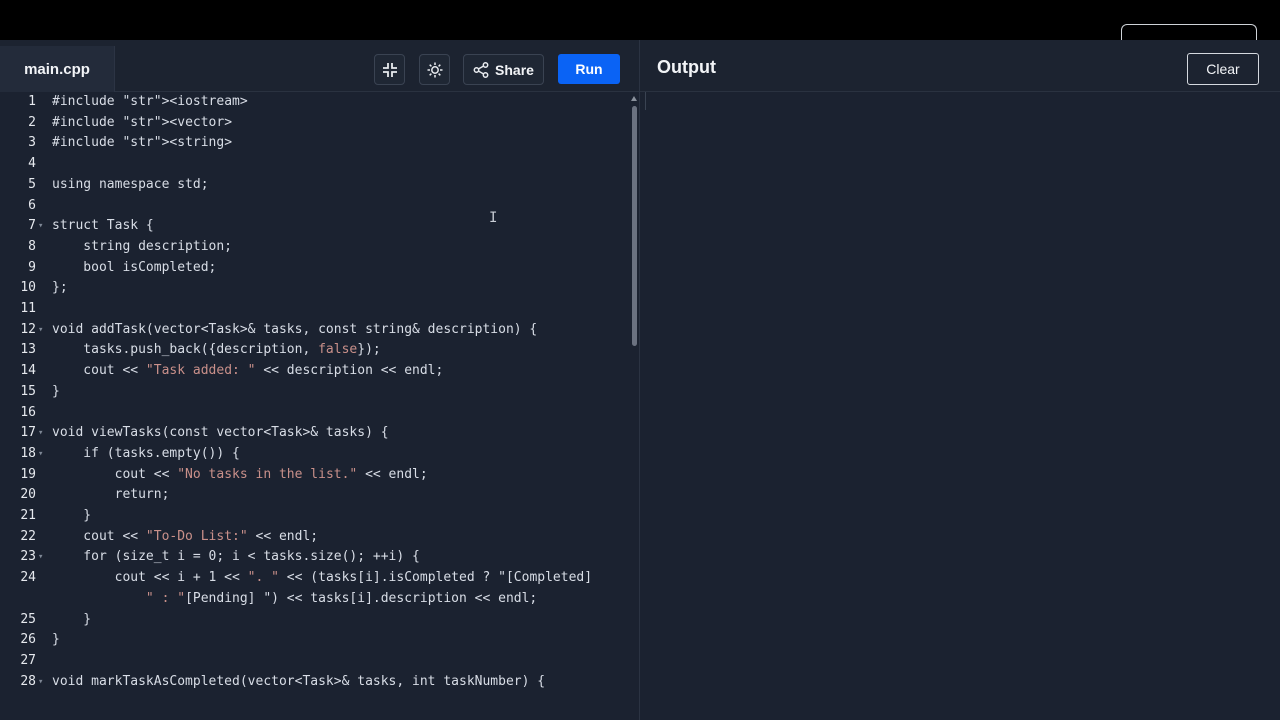 The image size is (1280, 720). What do you see at coordinates (28, 660) in the screenshot?
I see `line-number: 27` at bounding box center [28, 660].